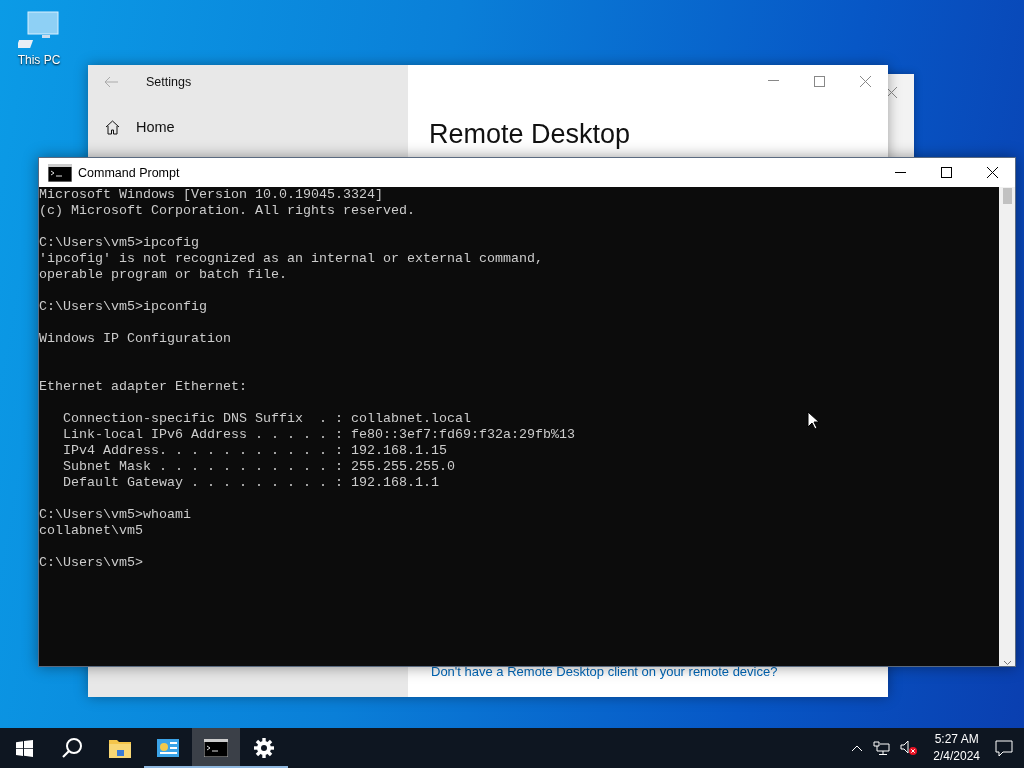 Image resolution: width=1024 pixels, height=768 pixels. I want to click on muted-speaker-icon, so click(909, 748).